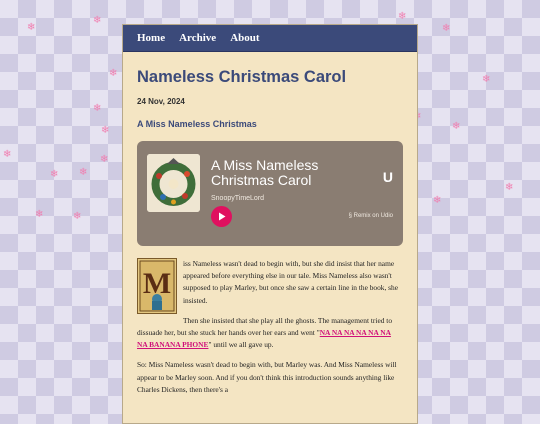 The image size is (540, 424). I want to click on post-date: 24 Nov, 2024, so click(161, 101).